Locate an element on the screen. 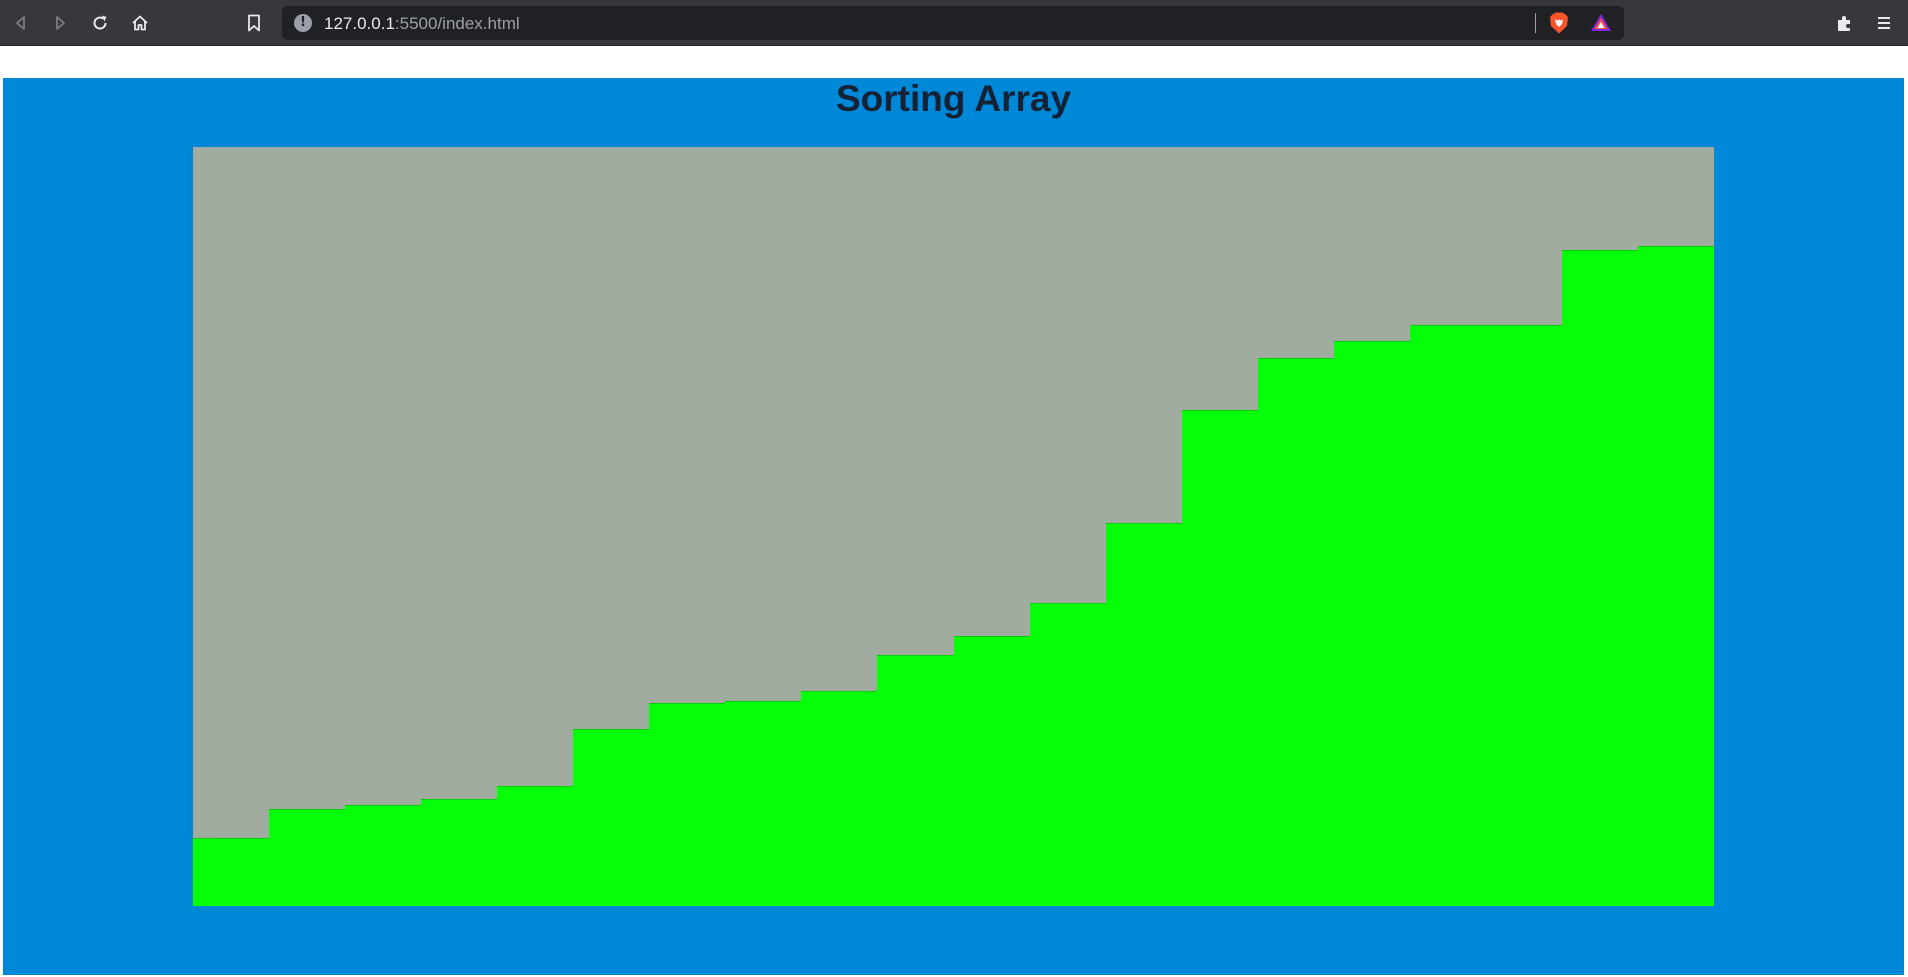  brave-rewards-icon is located at coordinates (1601, 23).